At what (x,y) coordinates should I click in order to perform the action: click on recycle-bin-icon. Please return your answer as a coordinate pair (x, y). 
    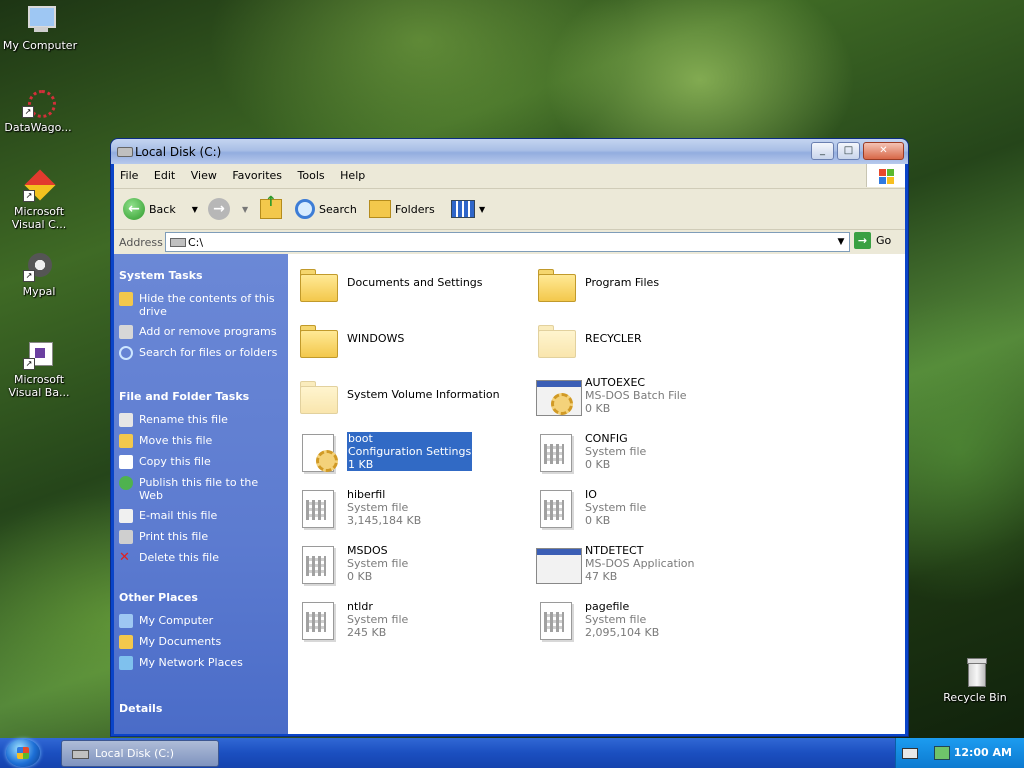
    Looking at the image, I should click on (975, 672).